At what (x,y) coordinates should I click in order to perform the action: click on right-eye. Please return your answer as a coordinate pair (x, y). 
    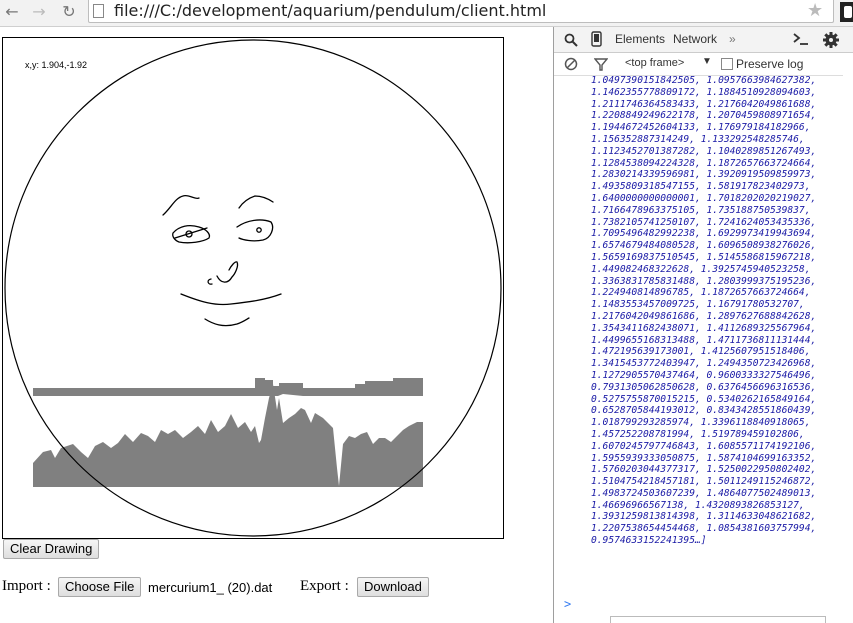
    Looking at the image, I should click on (255, 230).